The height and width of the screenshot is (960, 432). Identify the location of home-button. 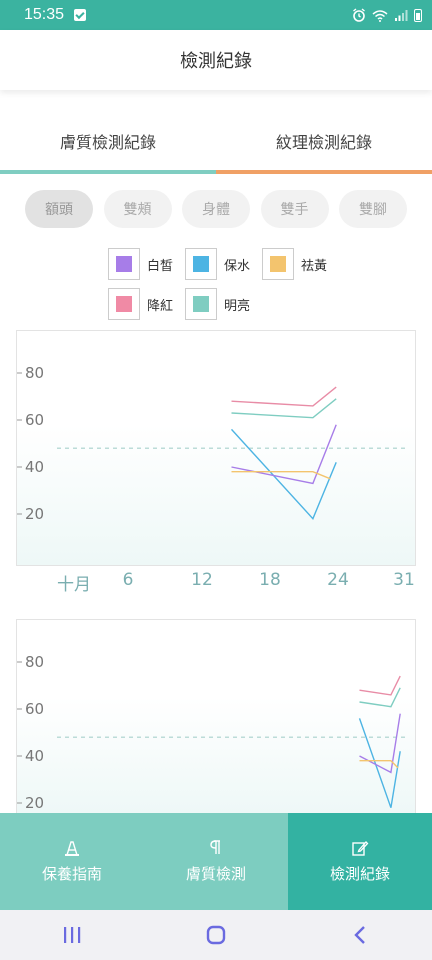
(216, 935).